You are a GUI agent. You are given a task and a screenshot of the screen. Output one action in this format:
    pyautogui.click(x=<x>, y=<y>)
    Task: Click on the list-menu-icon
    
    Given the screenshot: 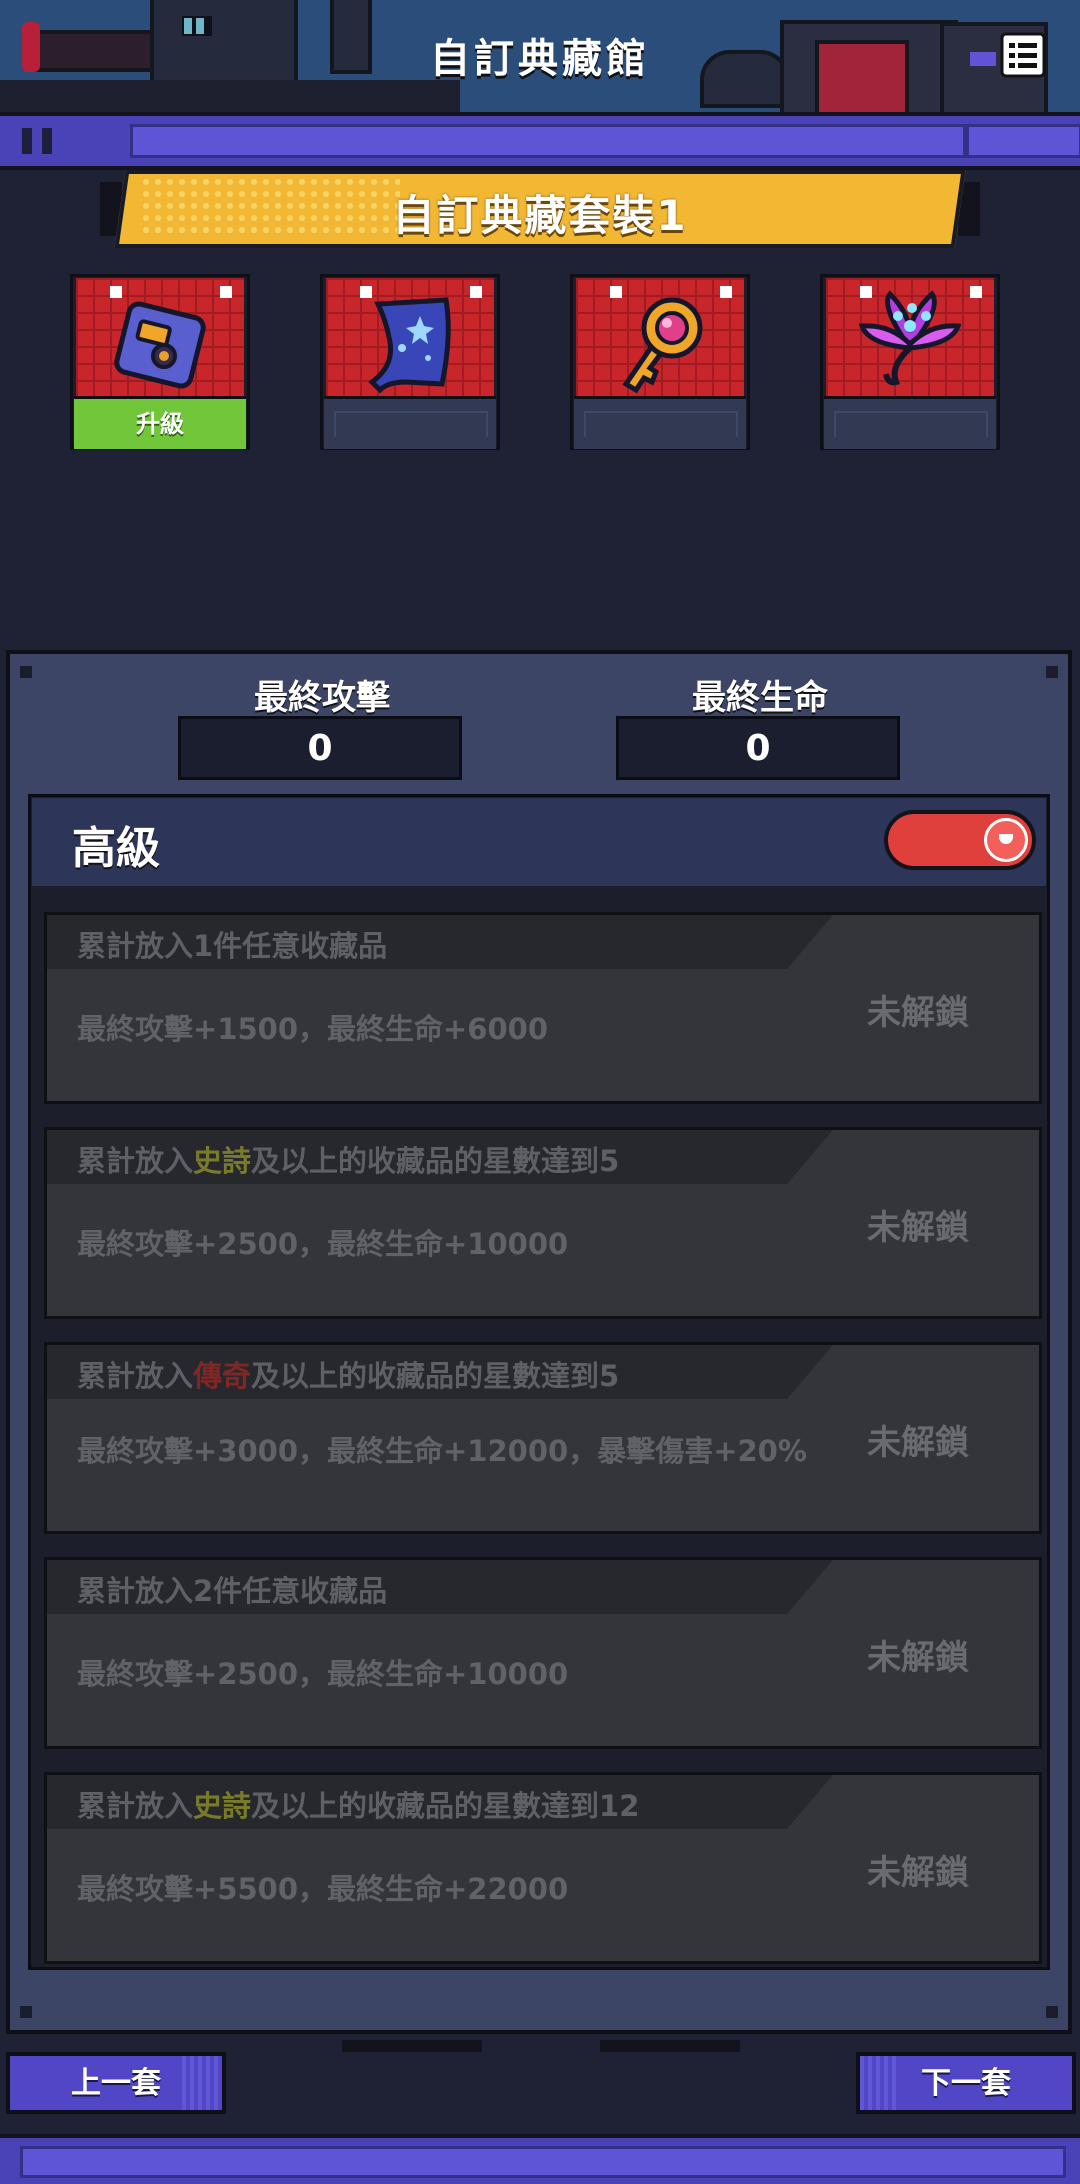 What is the action you would take?
    pyautogui.click(x=1023, y=55)
    